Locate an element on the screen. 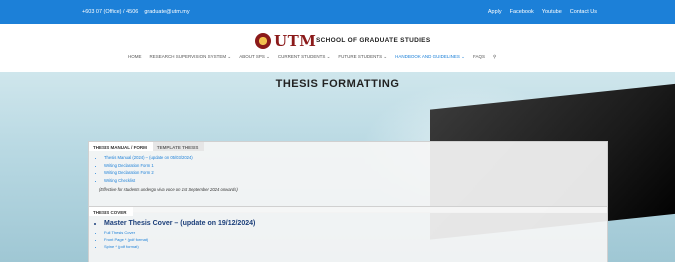 Image resolution: width=675 pixels, height=262 pixels. tab-thesis-manual: THESIS MANUAL / FORM is located at coordinates (121, 146).